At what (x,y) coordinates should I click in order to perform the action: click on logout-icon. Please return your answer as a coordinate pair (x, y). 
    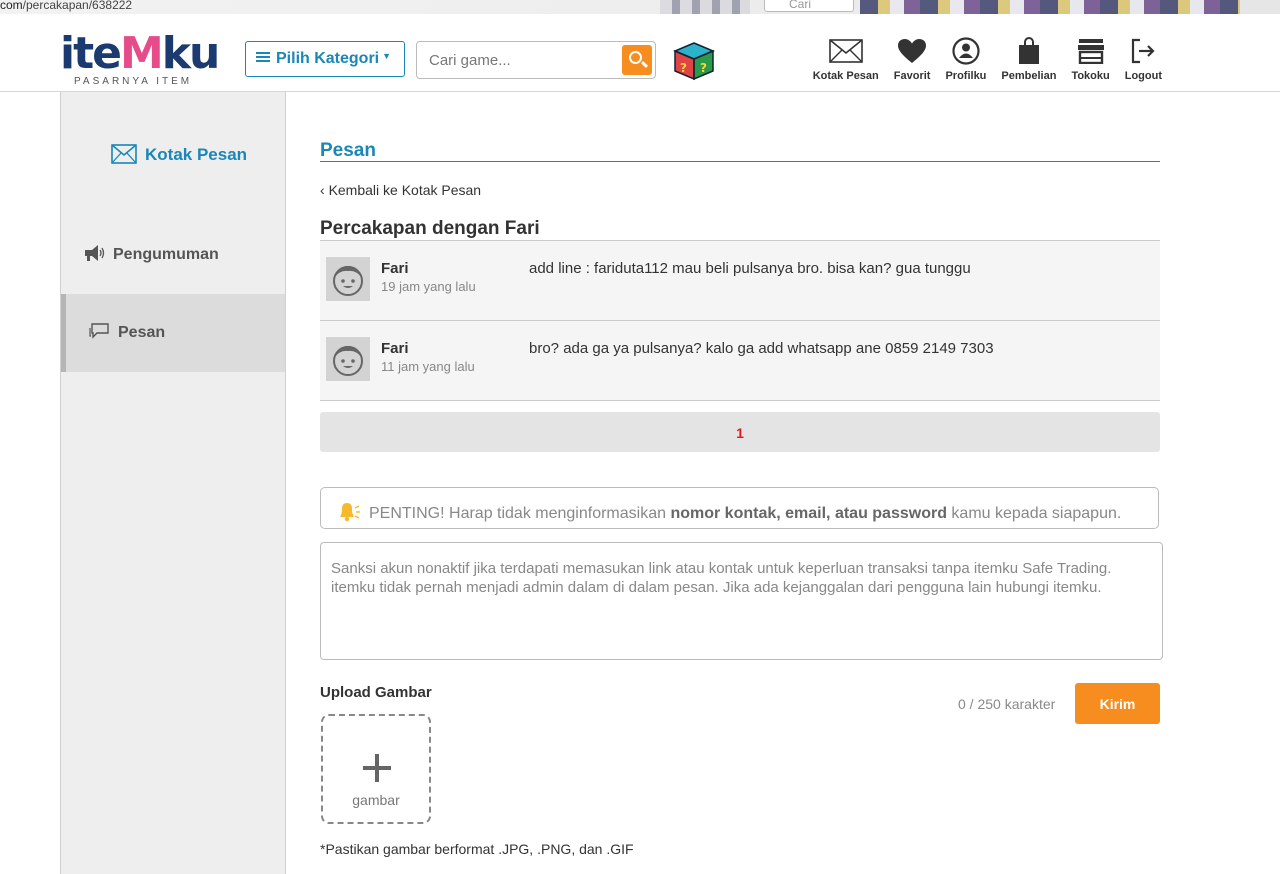
    Looking at the image, I should click on (1143, 51).